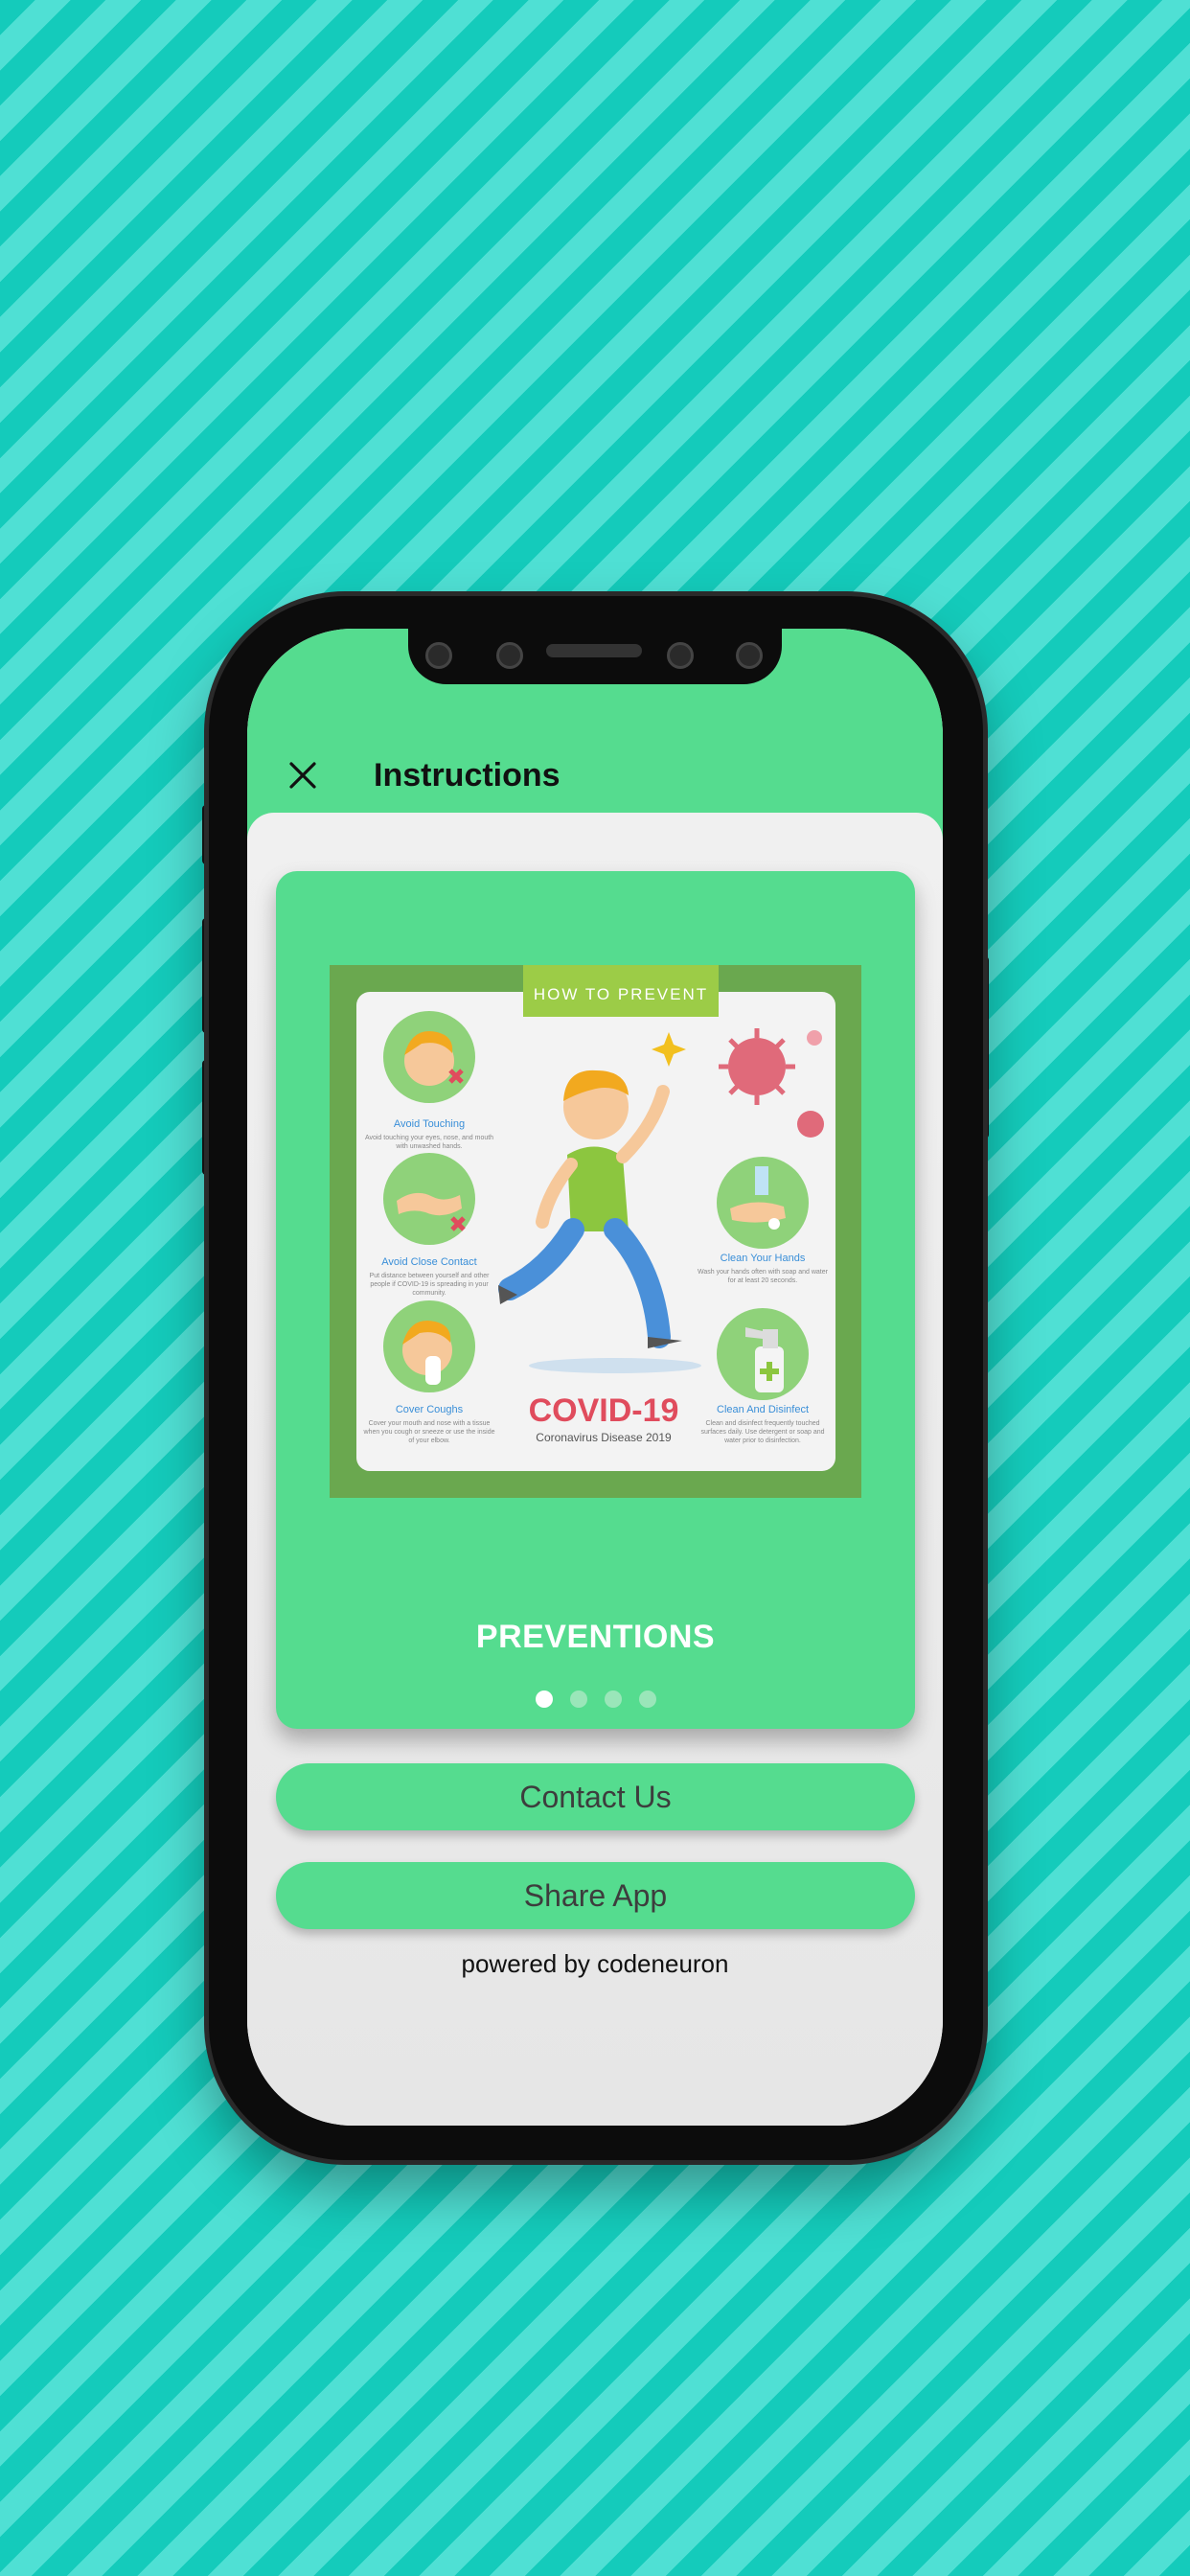 Image resolution: width=1190 pixels, height=2576 pixels. Describe the element at coordinates (604, 1410) in the screenshot. I see `poster-headline: COVID-19` at that location.